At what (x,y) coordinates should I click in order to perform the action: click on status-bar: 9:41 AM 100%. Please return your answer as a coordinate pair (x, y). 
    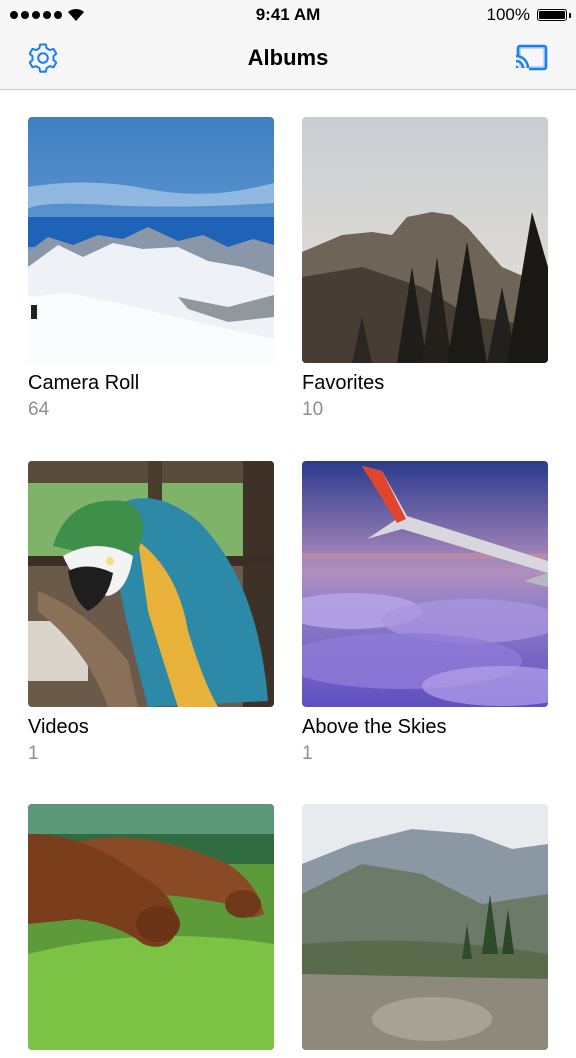
    Looking at the image, I should click on (288, 15).